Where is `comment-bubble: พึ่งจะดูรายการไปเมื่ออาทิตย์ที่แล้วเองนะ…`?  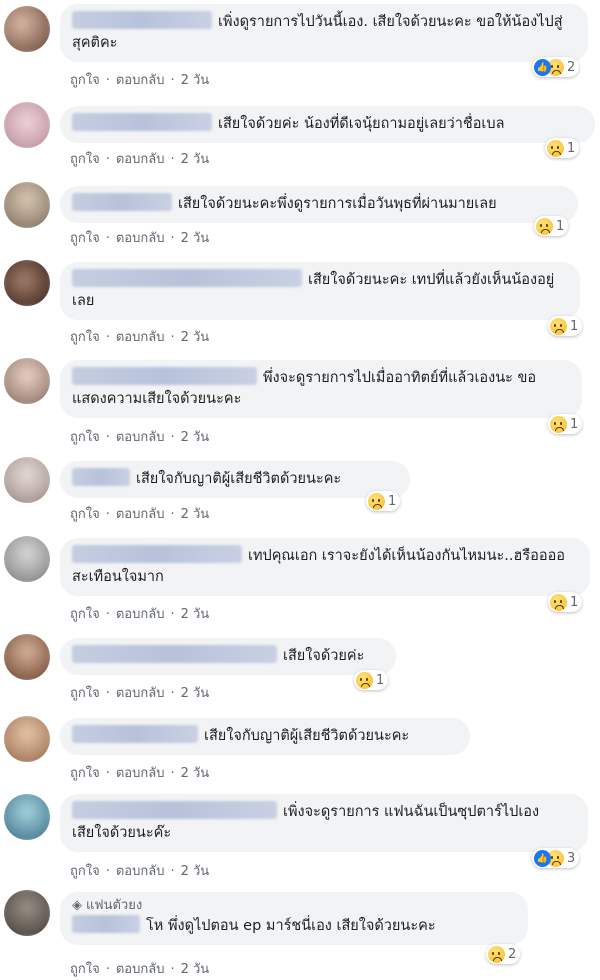 comment-bubble: พึ่งจะดูรายการไปเมื่ออาทิตย์ที่แล้วเองนะ… is located at coordinates (321, 389).